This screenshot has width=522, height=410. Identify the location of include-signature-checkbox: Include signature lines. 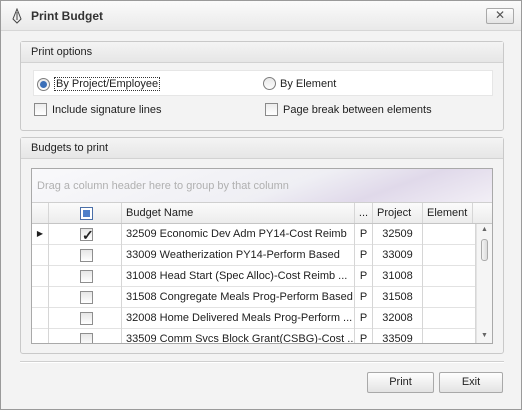
(97, 109).